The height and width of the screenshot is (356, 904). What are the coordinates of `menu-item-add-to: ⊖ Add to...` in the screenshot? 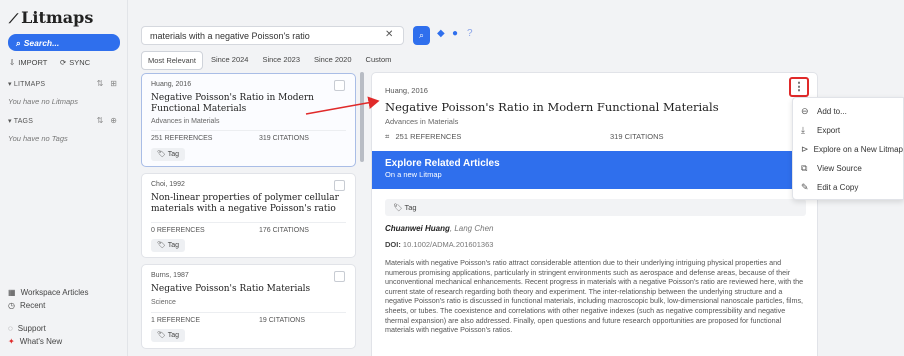 It's located at (848, 111).